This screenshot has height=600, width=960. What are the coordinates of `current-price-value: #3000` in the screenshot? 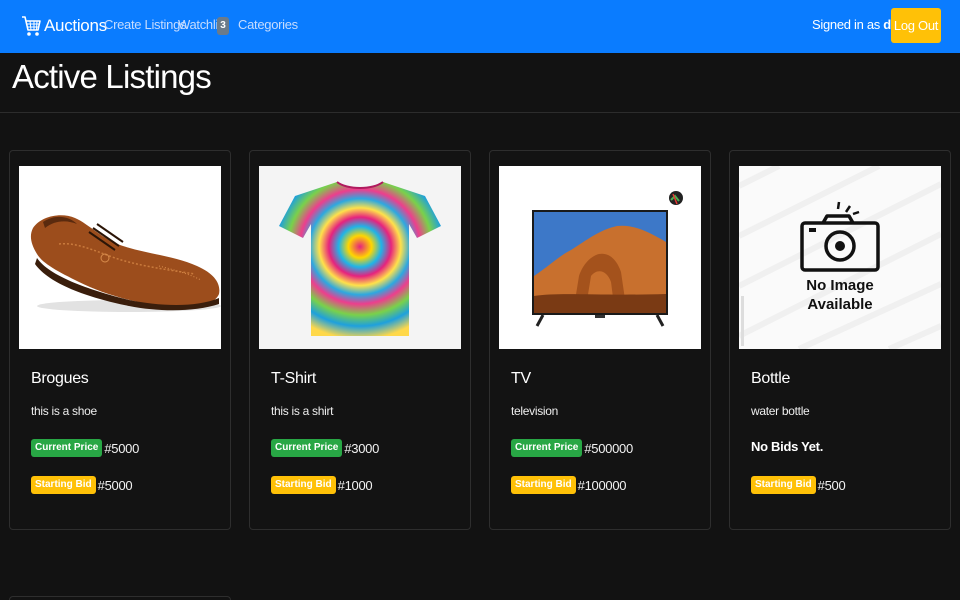 It's located at (362, 448).